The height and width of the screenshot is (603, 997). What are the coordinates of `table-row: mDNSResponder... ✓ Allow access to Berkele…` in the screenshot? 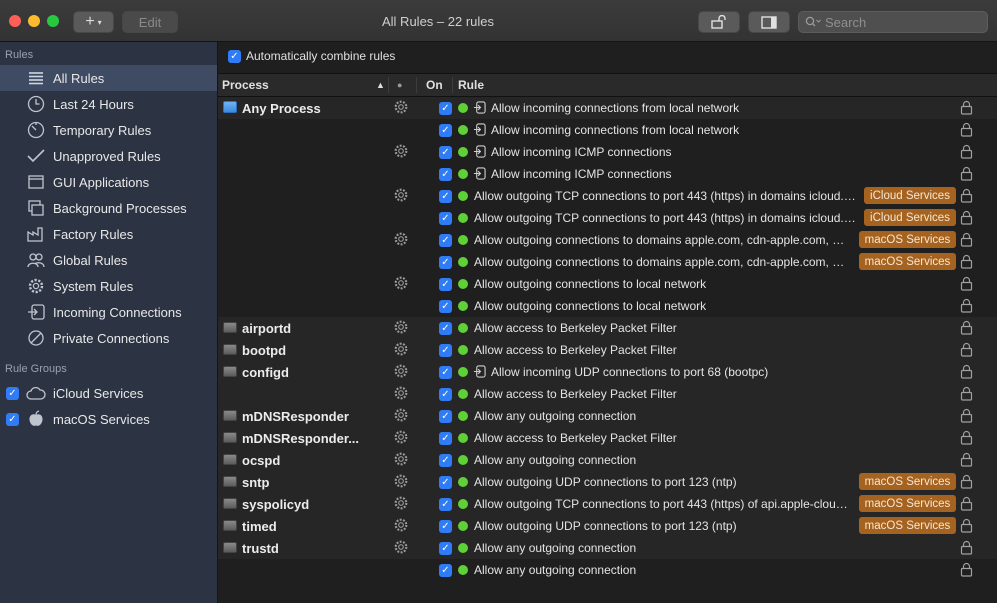 It's located at (607, 438).